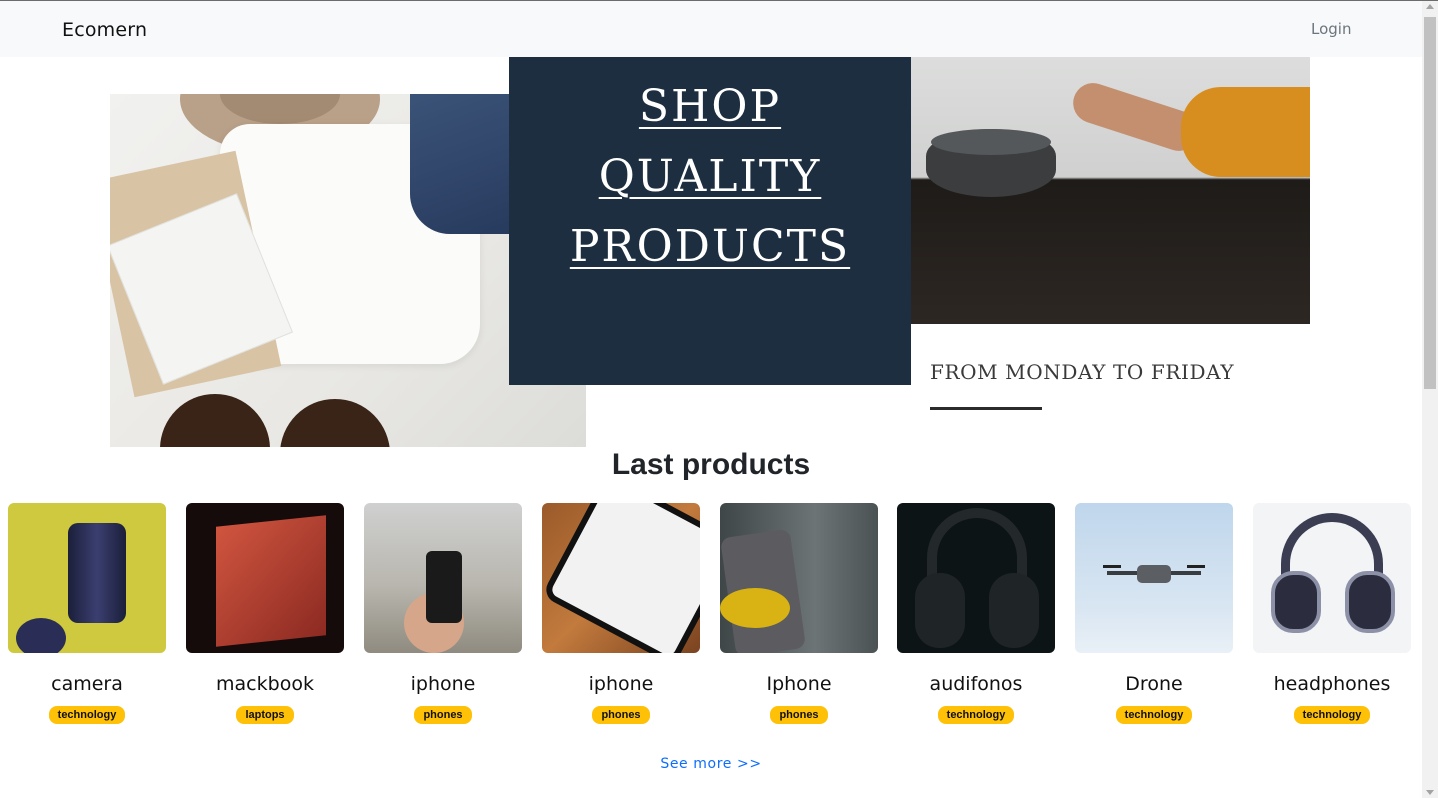  Describe the element at coordinates (1331, 29) in the screenshot. I see `login-link: Login` at that location.